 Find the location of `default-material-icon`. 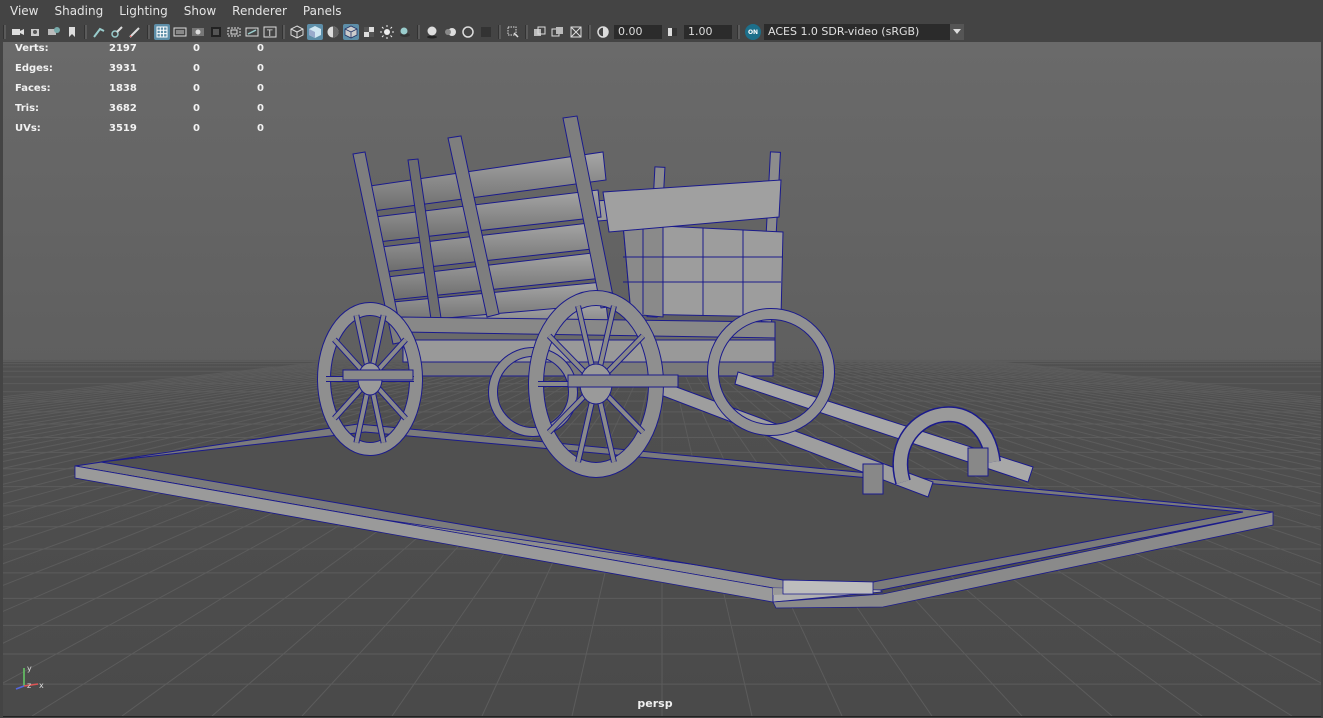

default-material-icon is located at coordinates (333, 32).